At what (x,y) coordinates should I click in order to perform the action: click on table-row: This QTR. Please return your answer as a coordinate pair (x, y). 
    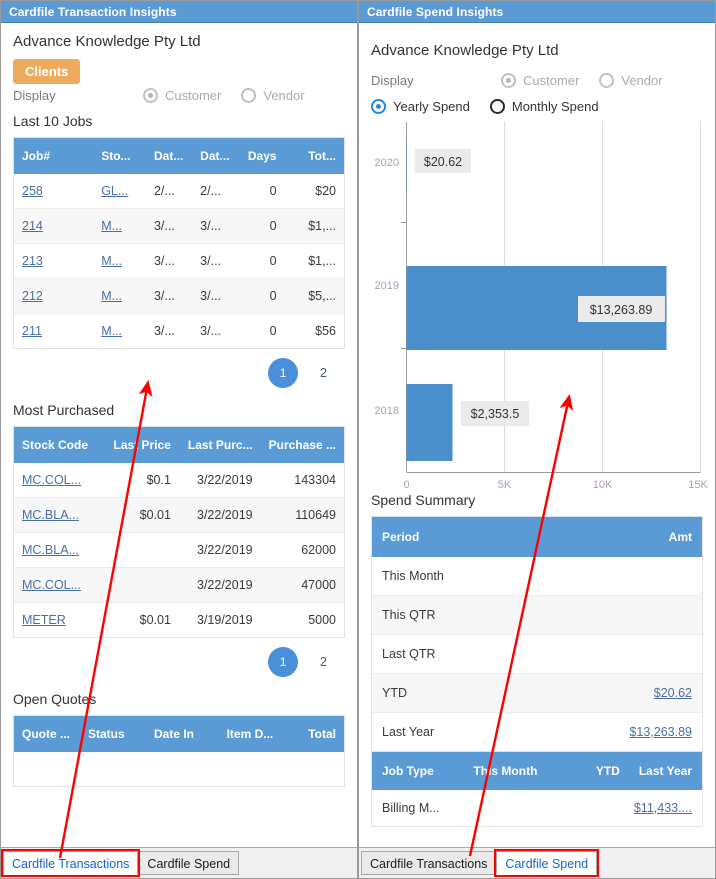
    Looking at the image, I should click on (537, 615).